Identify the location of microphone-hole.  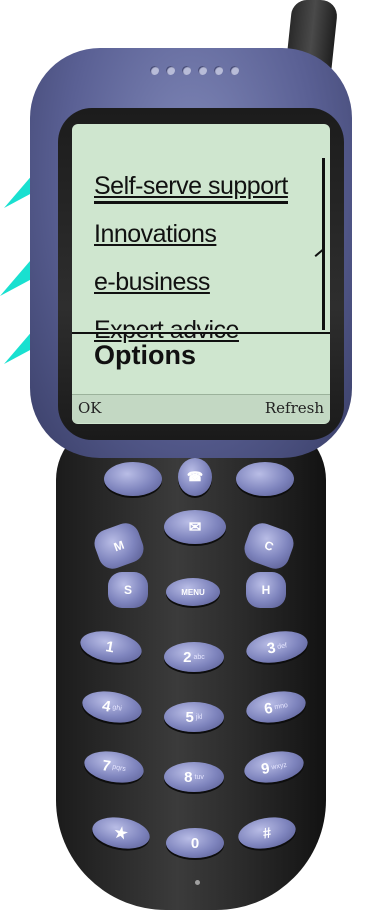
(197, 882).